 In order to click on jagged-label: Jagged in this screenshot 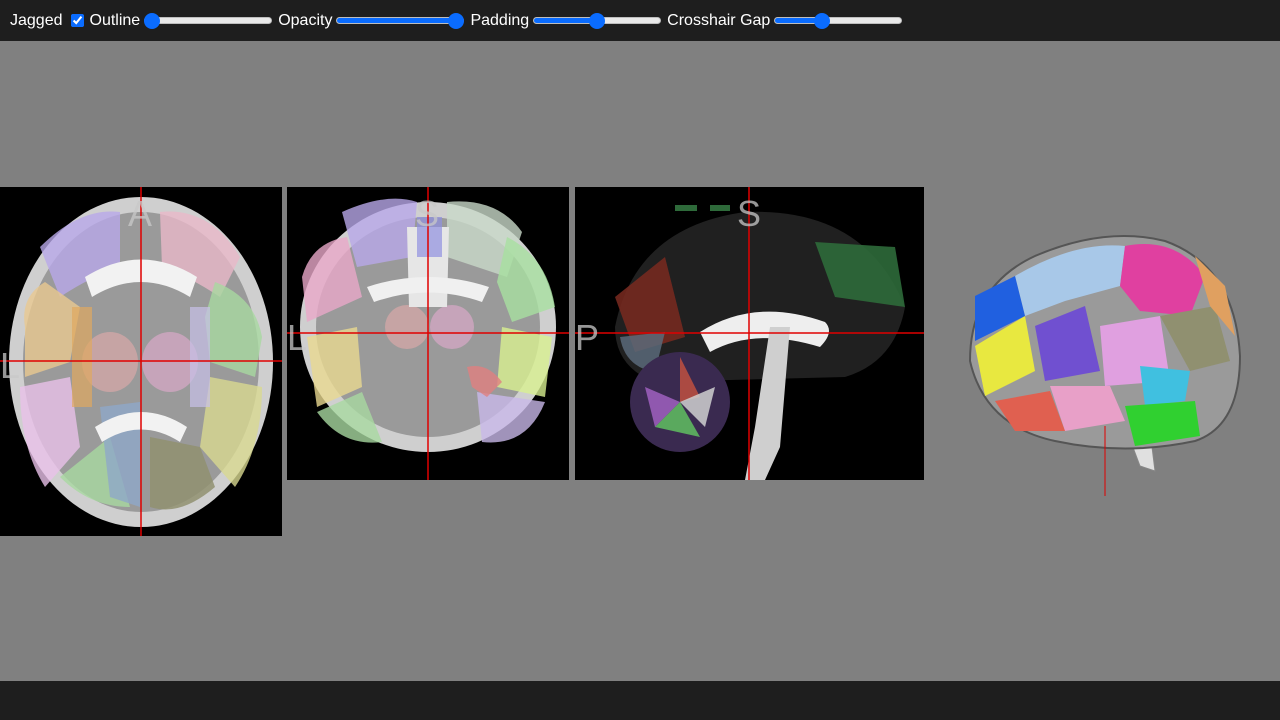, I will do `click(36, 20)`.